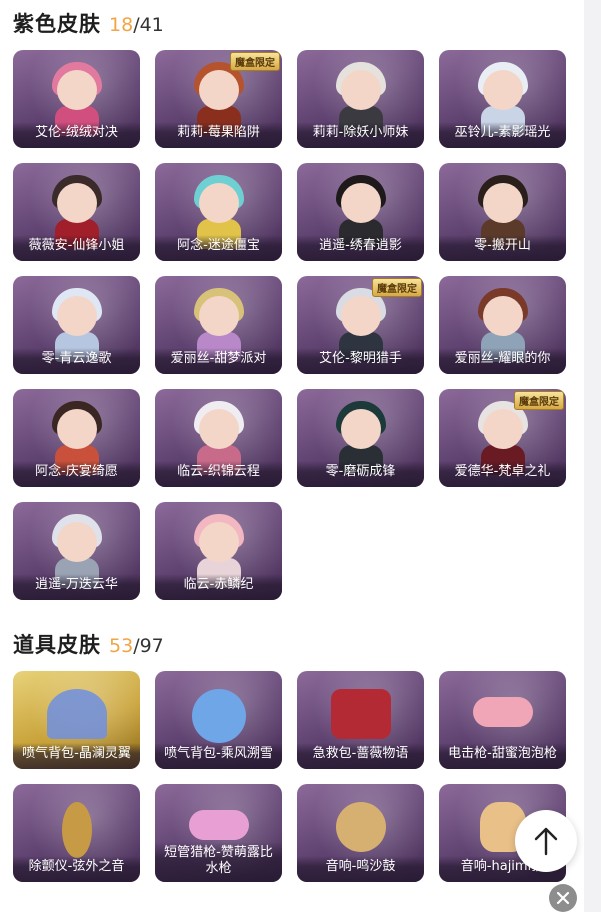 The width and height of the screenshot is (601, 912). What do you see at coordinates (360, 361) in the screenshot?
I see `skin-name: 艾伦-黎明猎手` at bounding box center [360, 361].